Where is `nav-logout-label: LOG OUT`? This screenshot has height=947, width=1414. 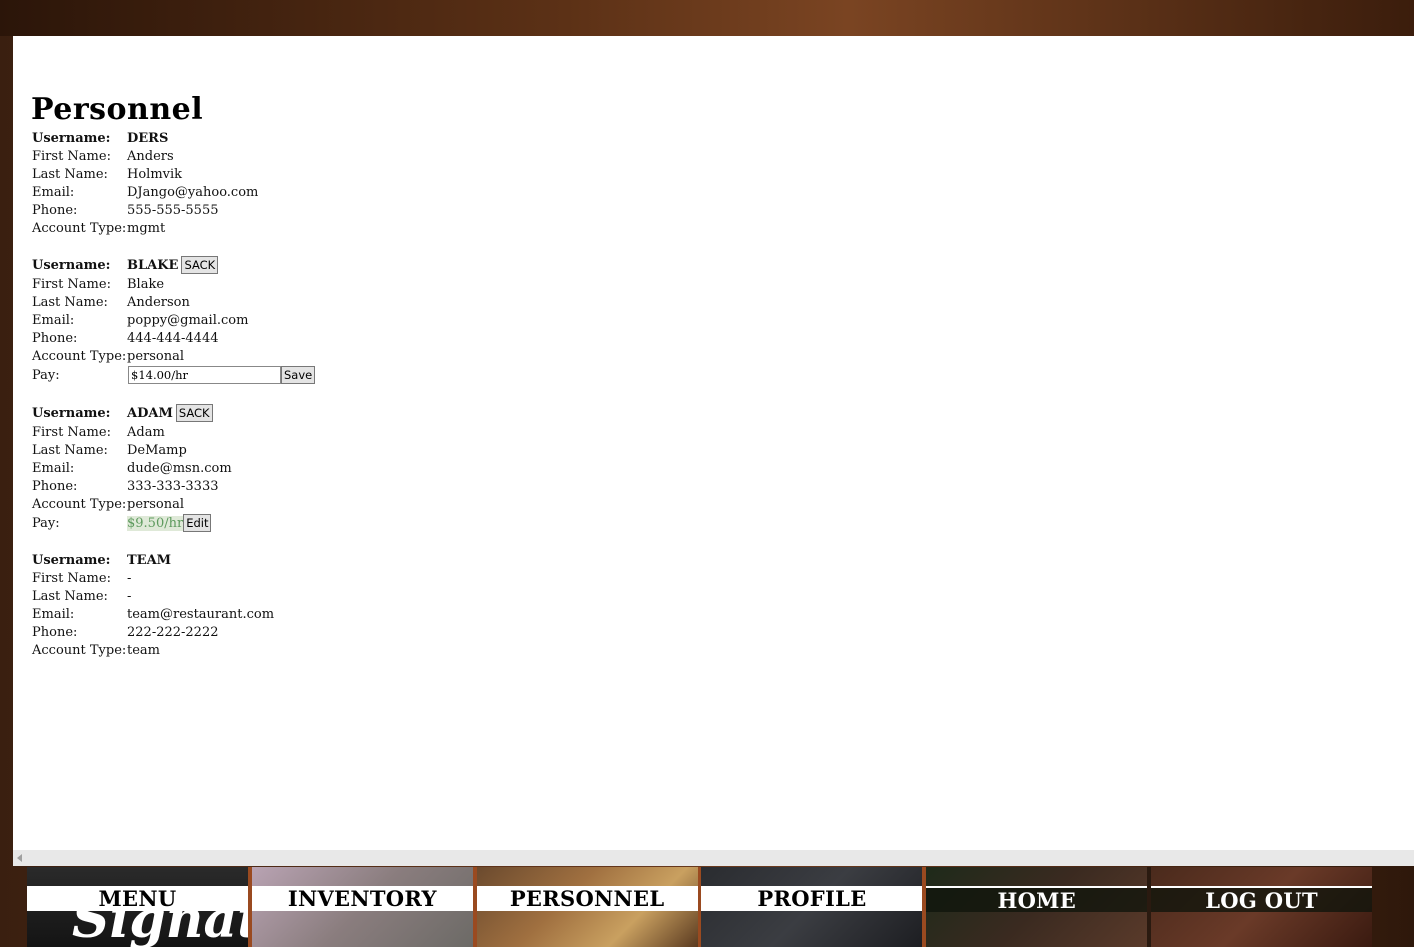 nav-logout-label: LOG OUT is located at coordinates (1261, 900).